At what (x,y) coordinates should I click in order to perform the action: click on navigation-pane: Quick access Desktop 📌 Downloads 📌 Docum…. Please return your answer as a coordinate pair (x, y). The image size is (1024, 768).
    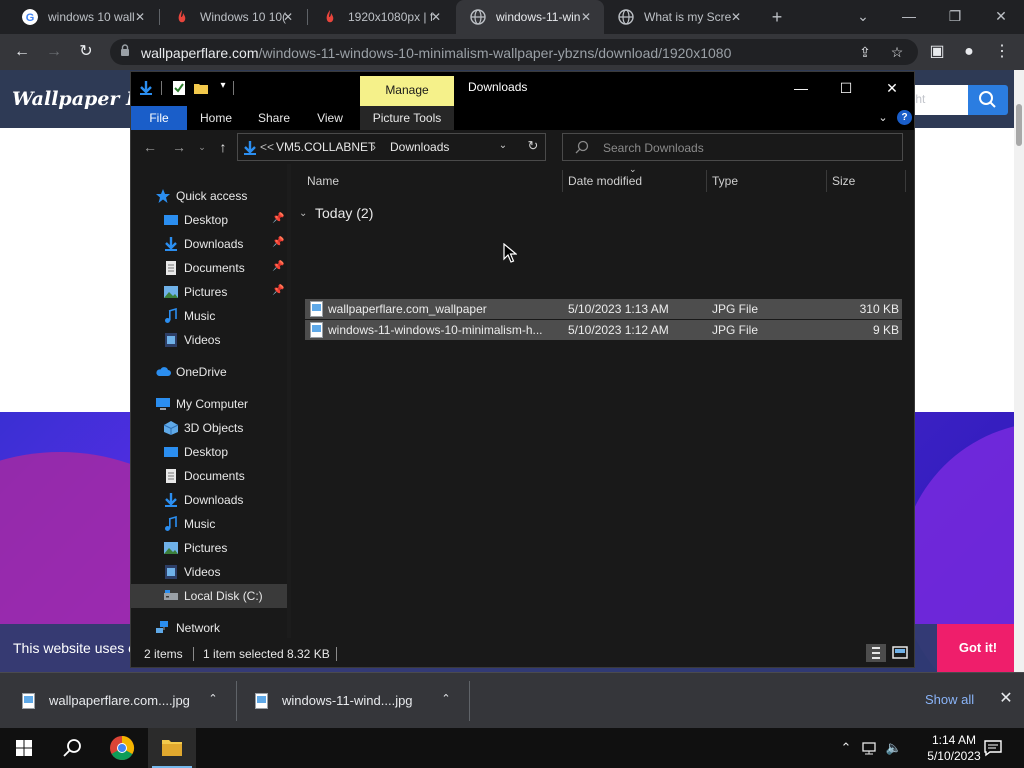
    Looking at the image, I should click on (209, 401).